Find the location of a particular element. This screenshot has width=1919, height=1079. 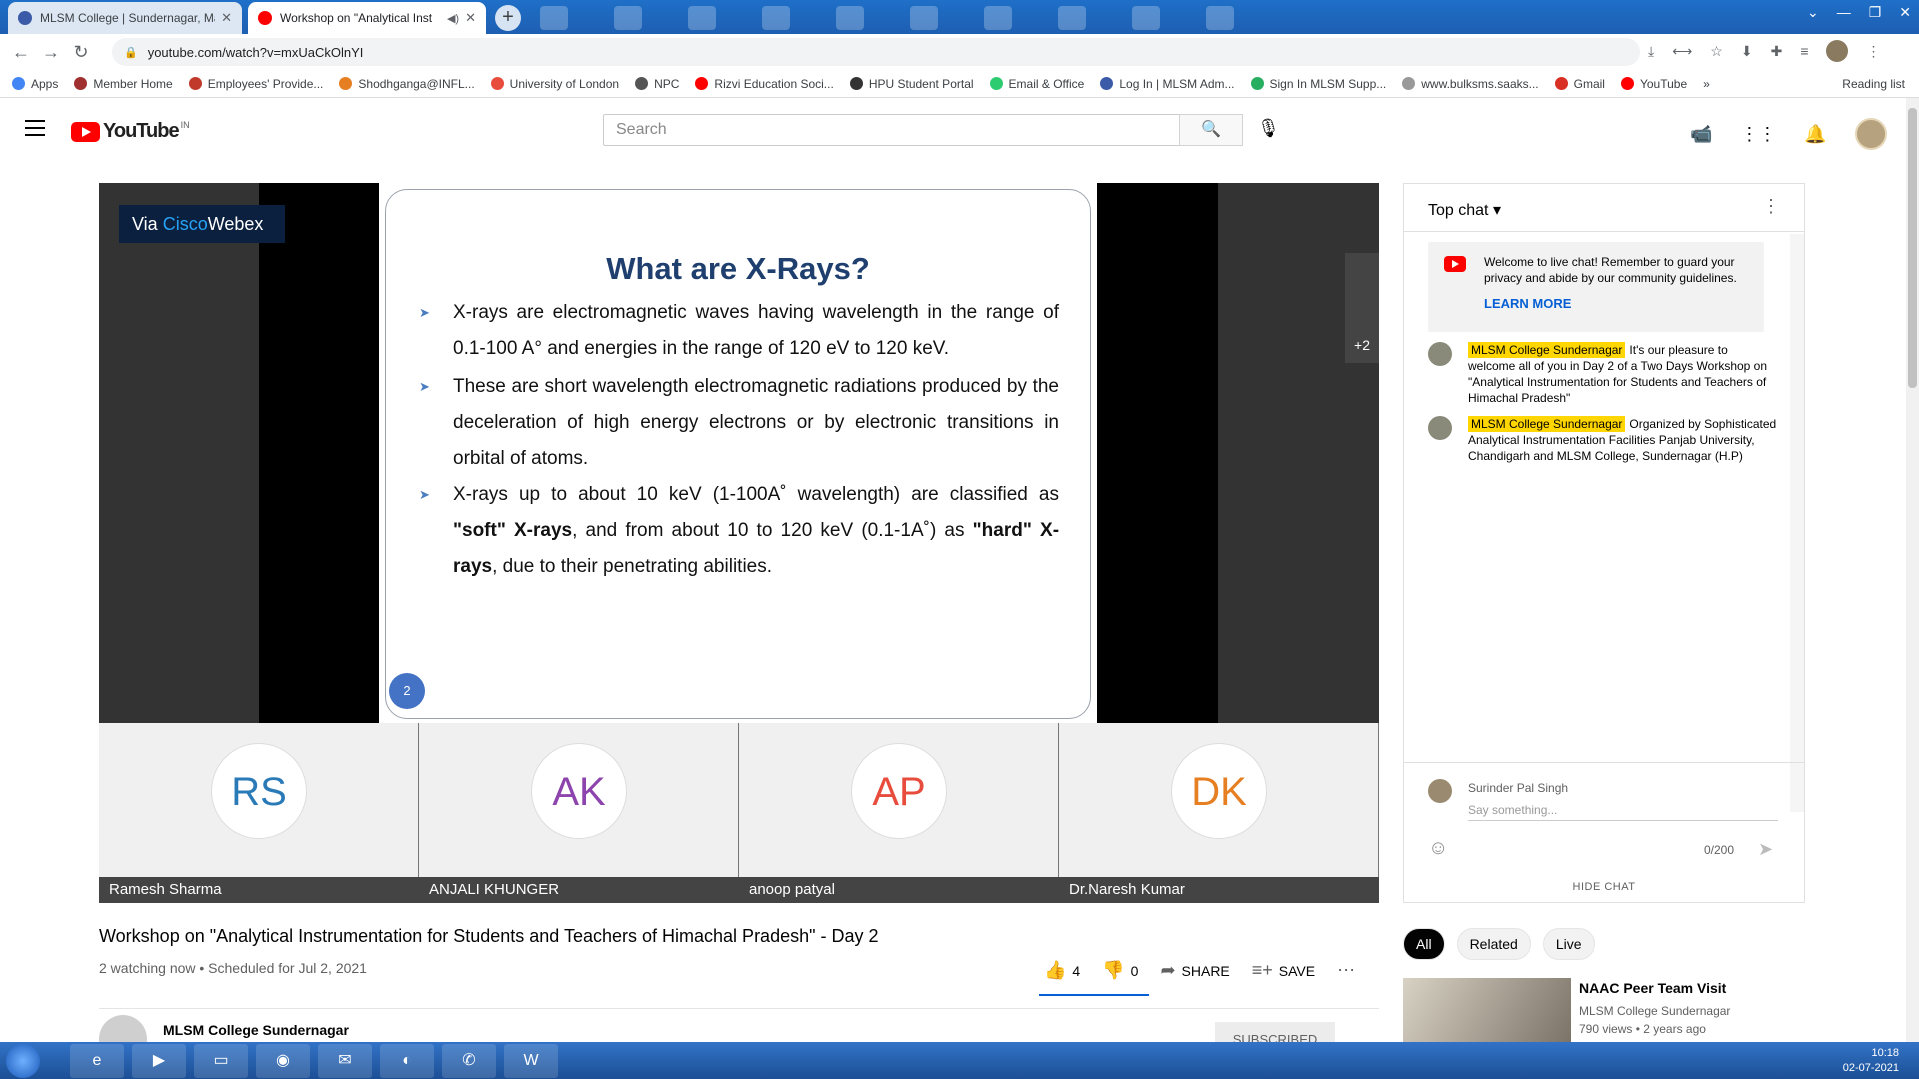

star-icon: ☆ is located at coordinates (1716, 51).